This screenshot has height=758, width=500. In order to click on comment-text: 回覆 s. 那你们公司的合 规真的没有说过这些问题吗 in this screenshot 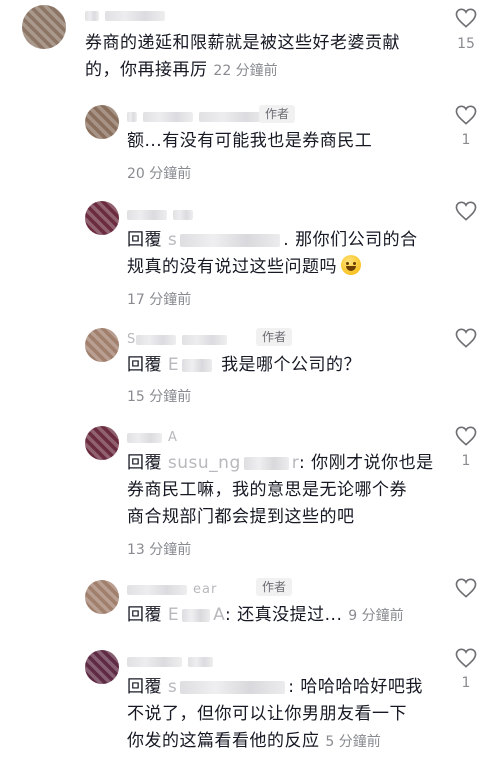, I will do `click(272, 253)`.